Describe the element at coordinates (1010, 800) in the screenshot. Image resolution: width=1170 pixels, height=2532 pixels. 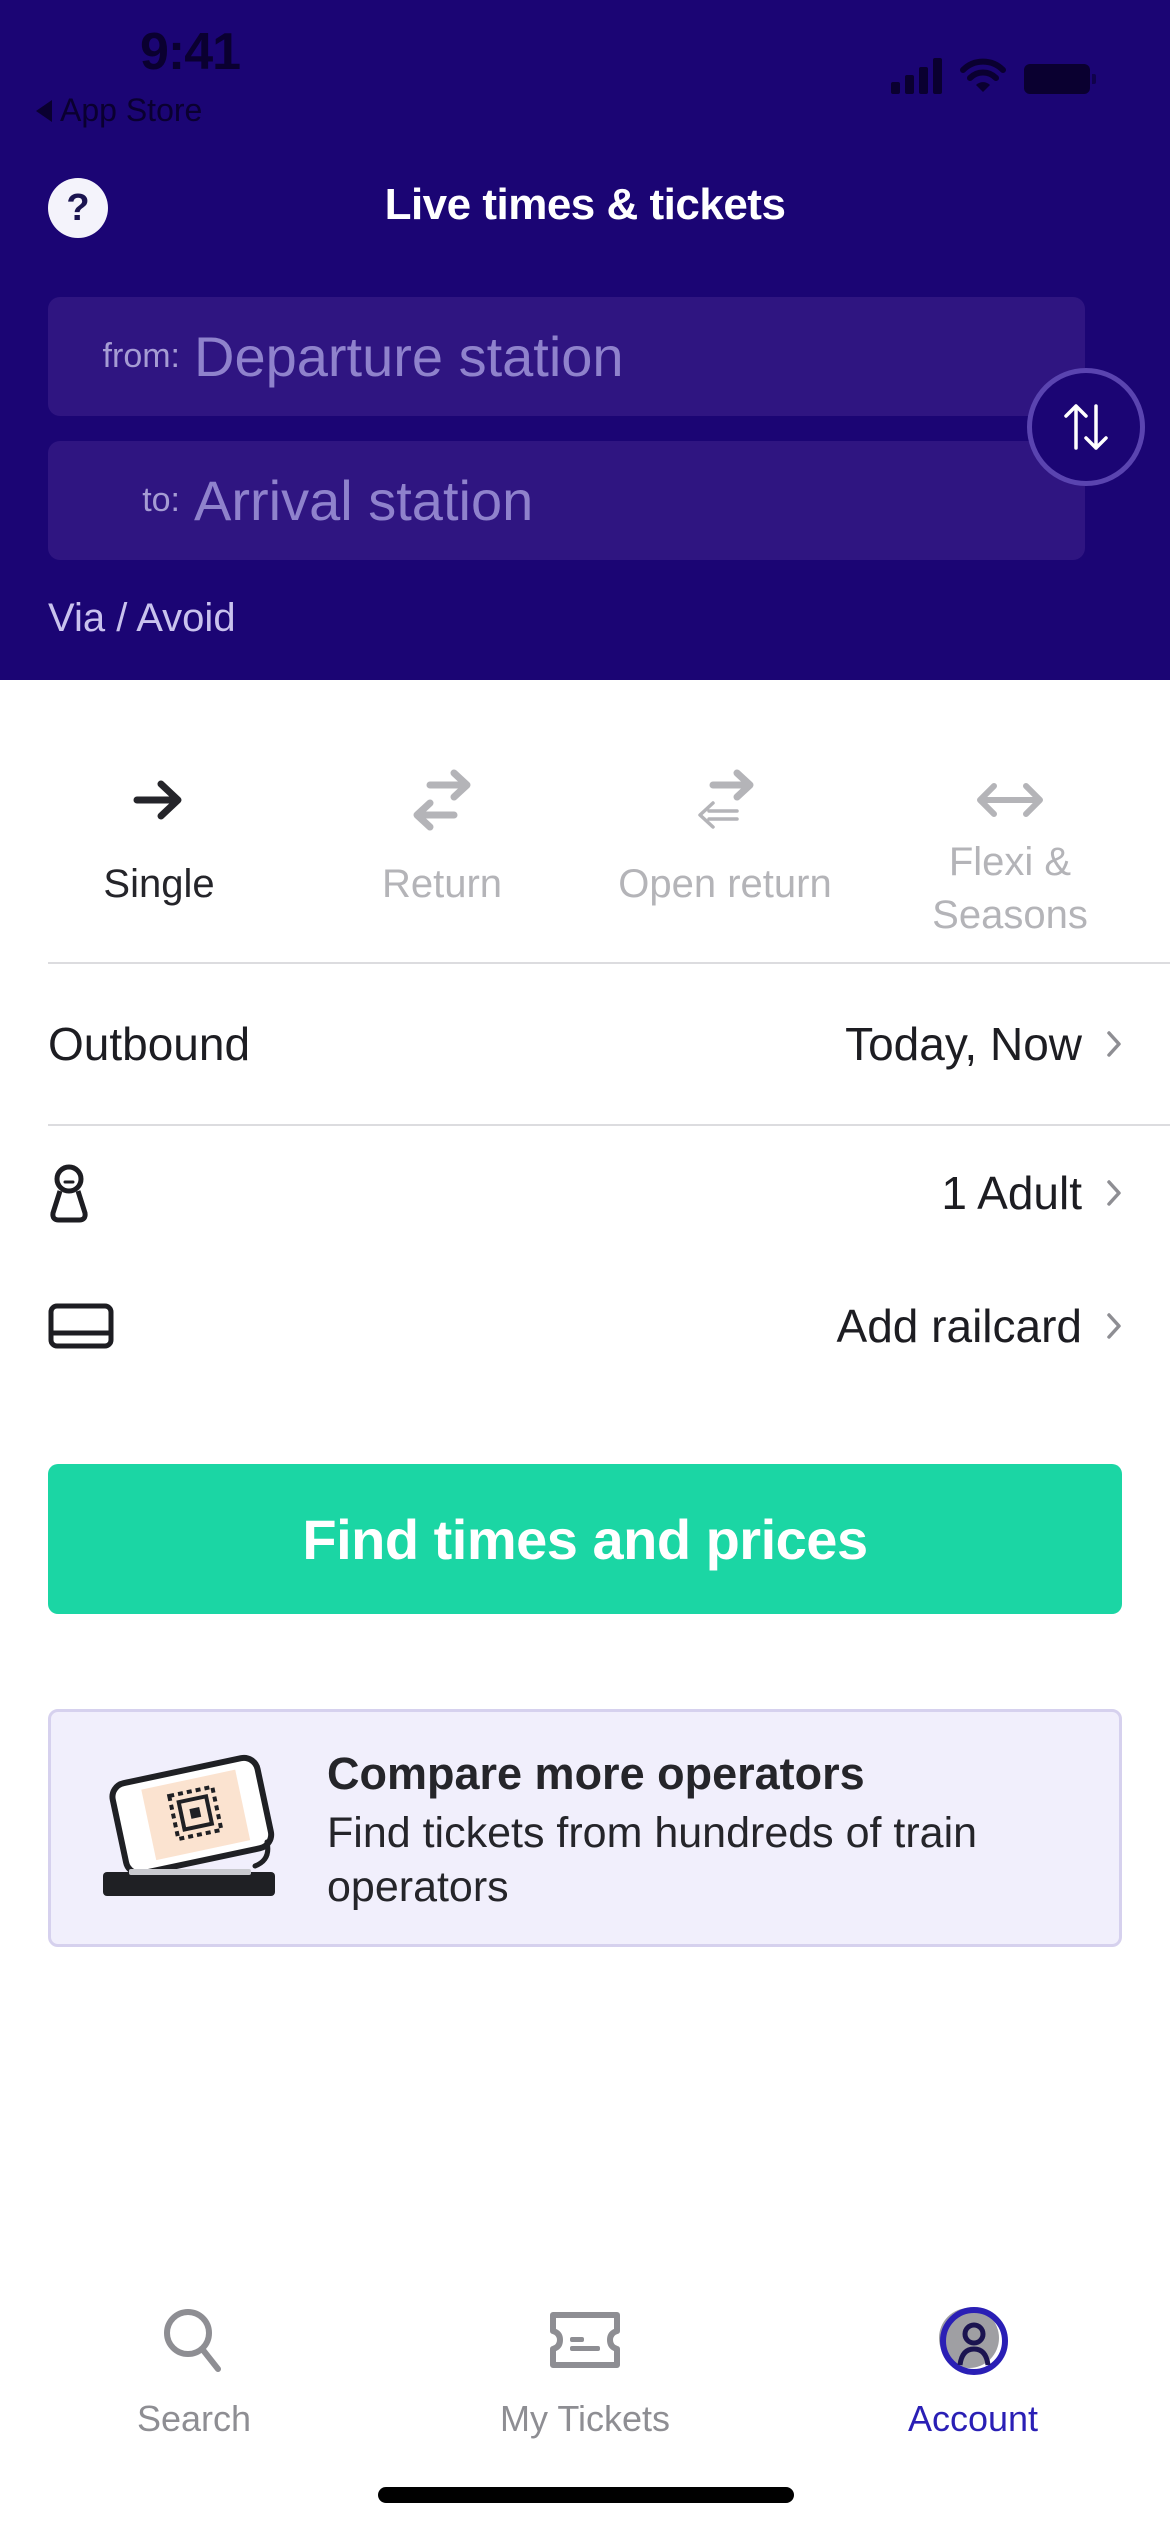
I see `double-arrow-icon` at that location.